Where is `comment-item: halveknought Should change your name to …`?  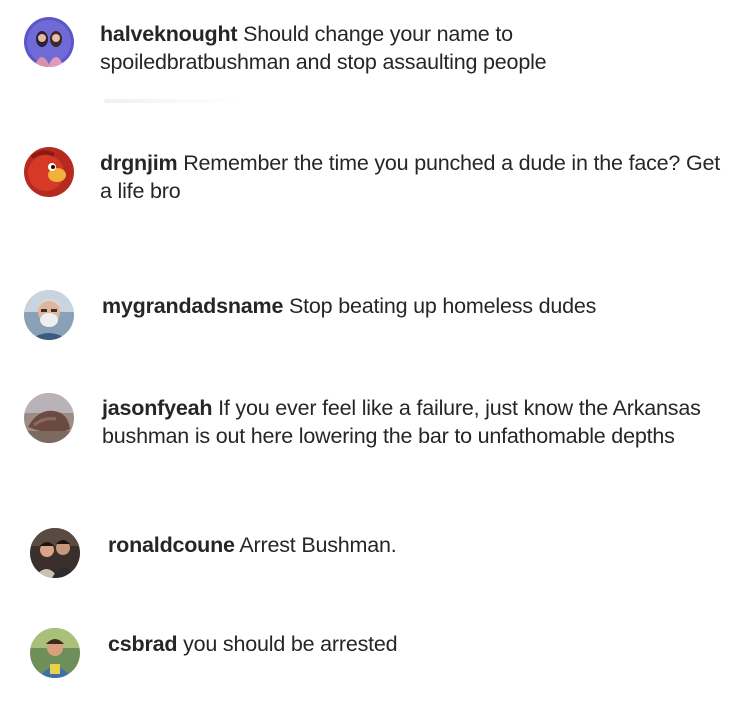 comment-item: halveknought Should change your name to … is located at coordinates (342, 46).